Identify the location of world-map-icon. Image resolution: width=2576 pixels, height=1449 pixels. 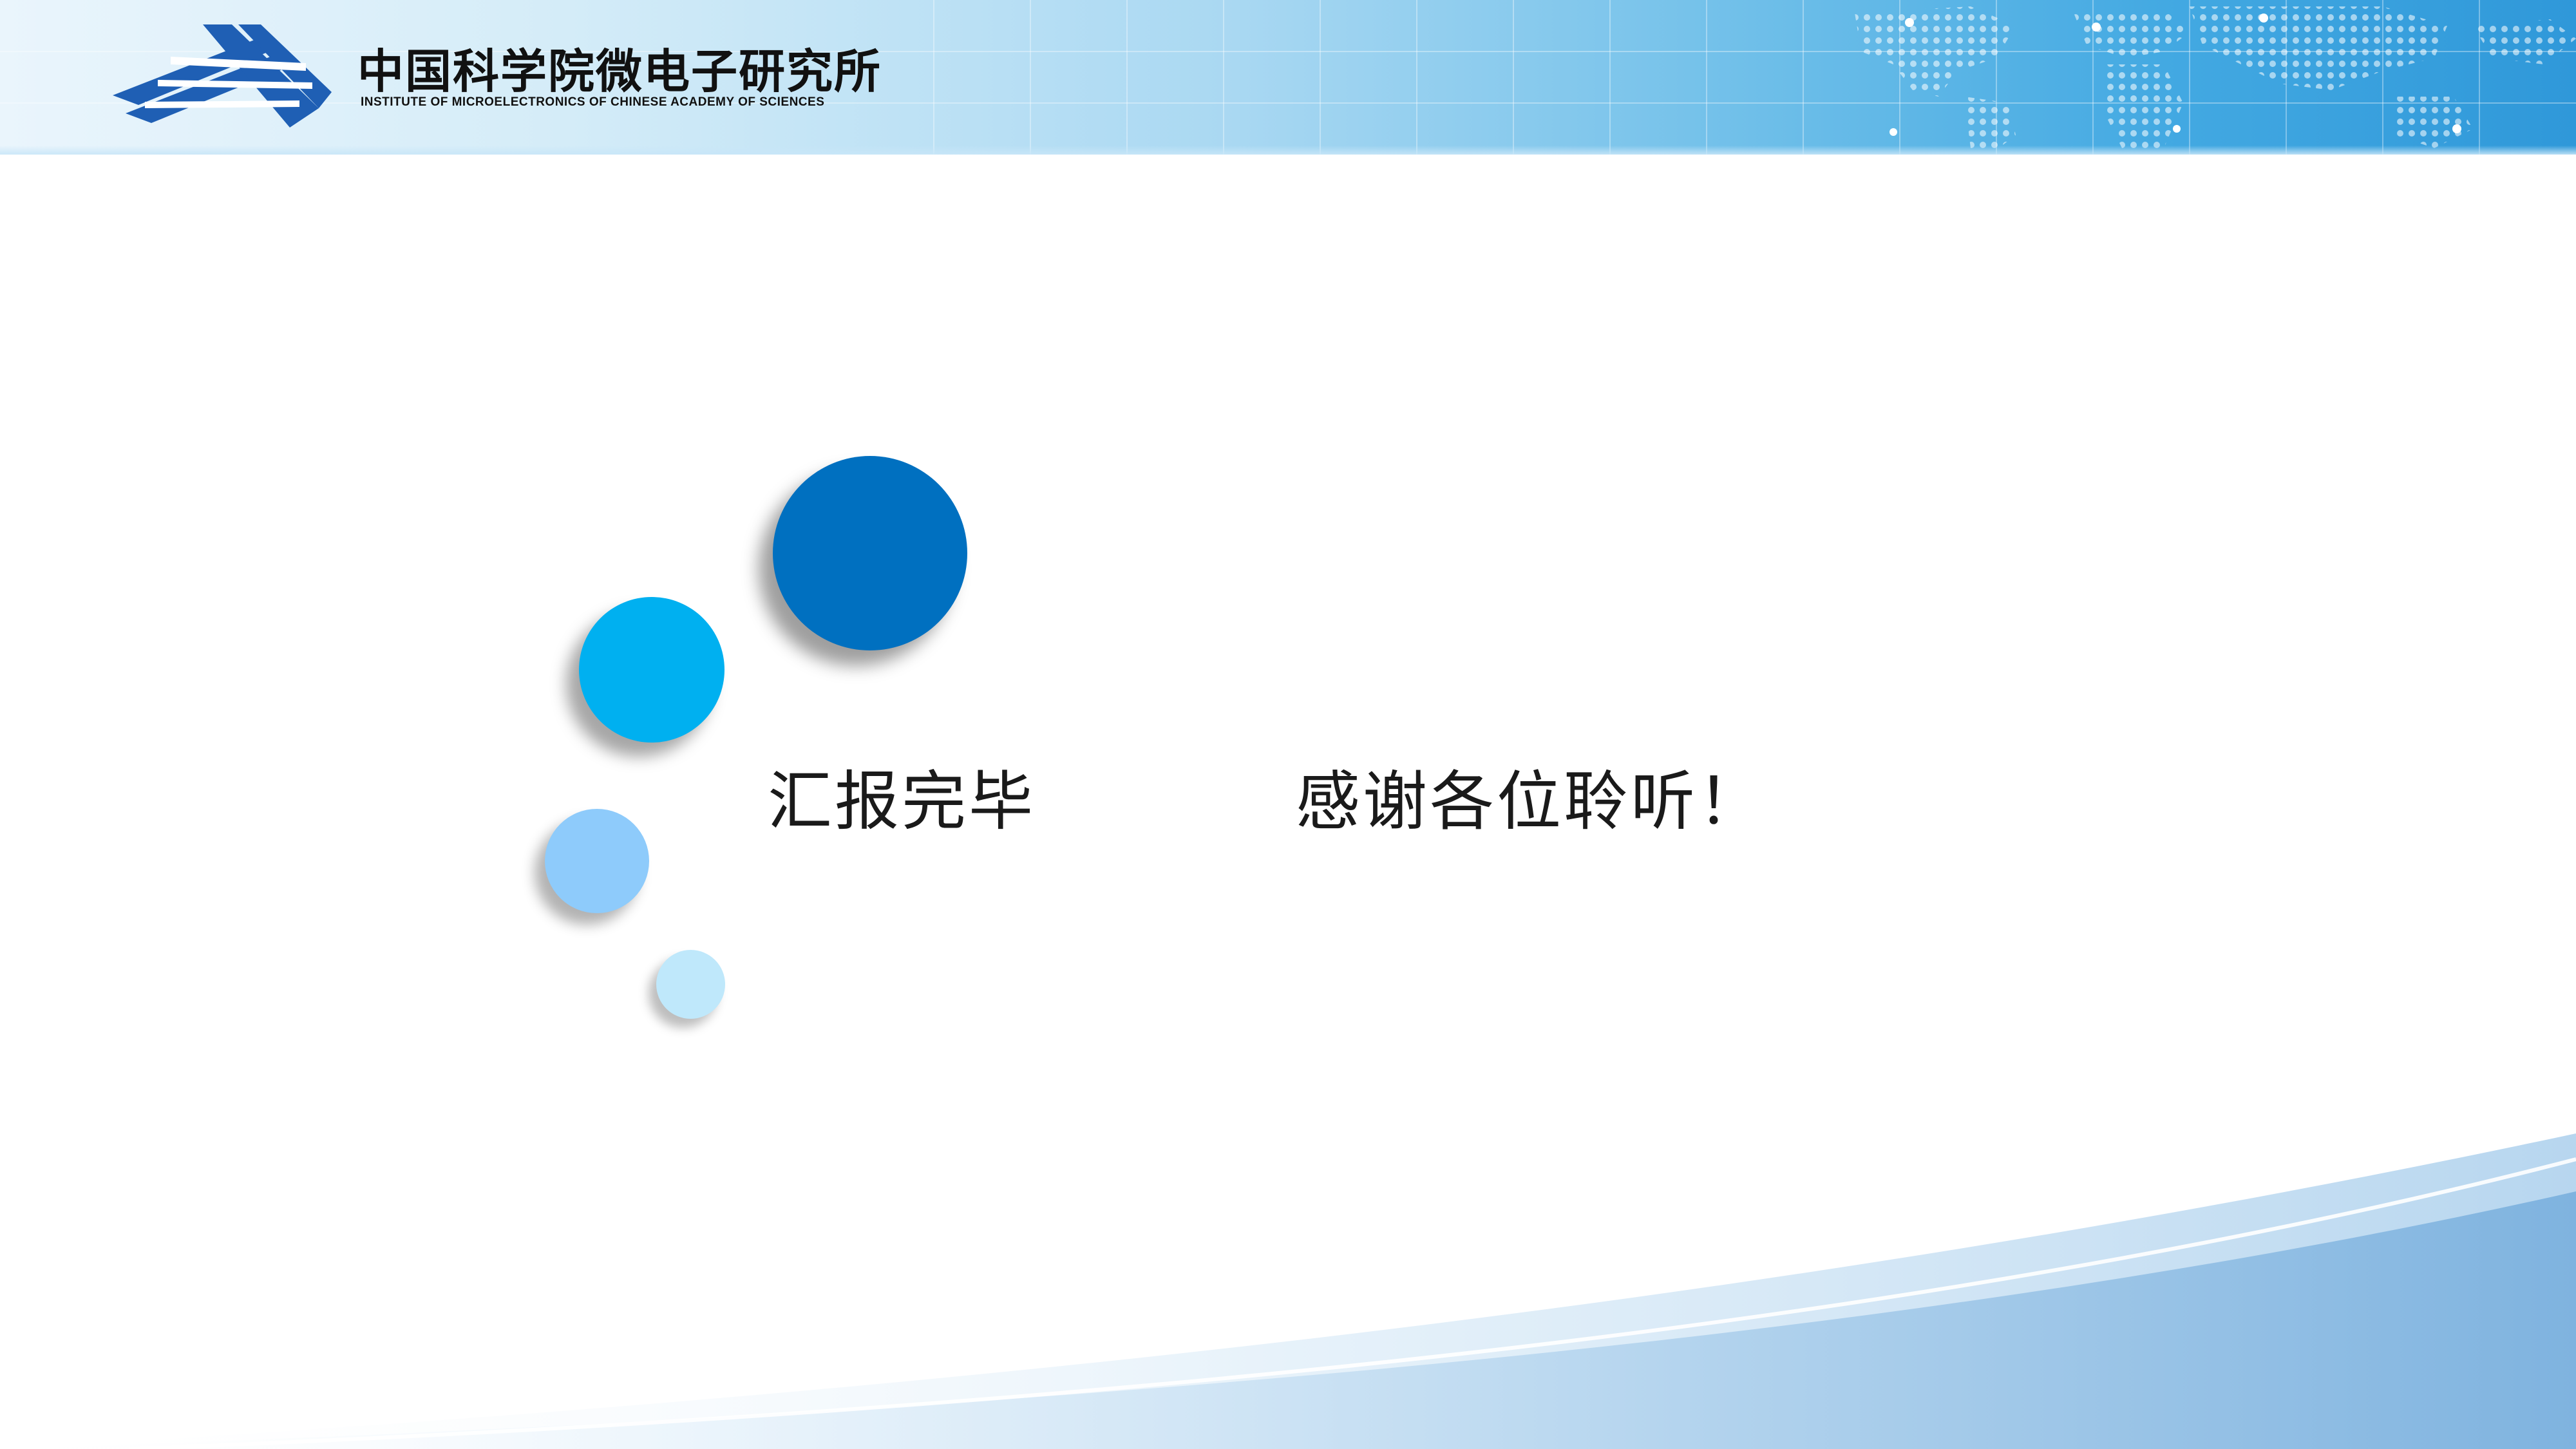
(2215, 80).